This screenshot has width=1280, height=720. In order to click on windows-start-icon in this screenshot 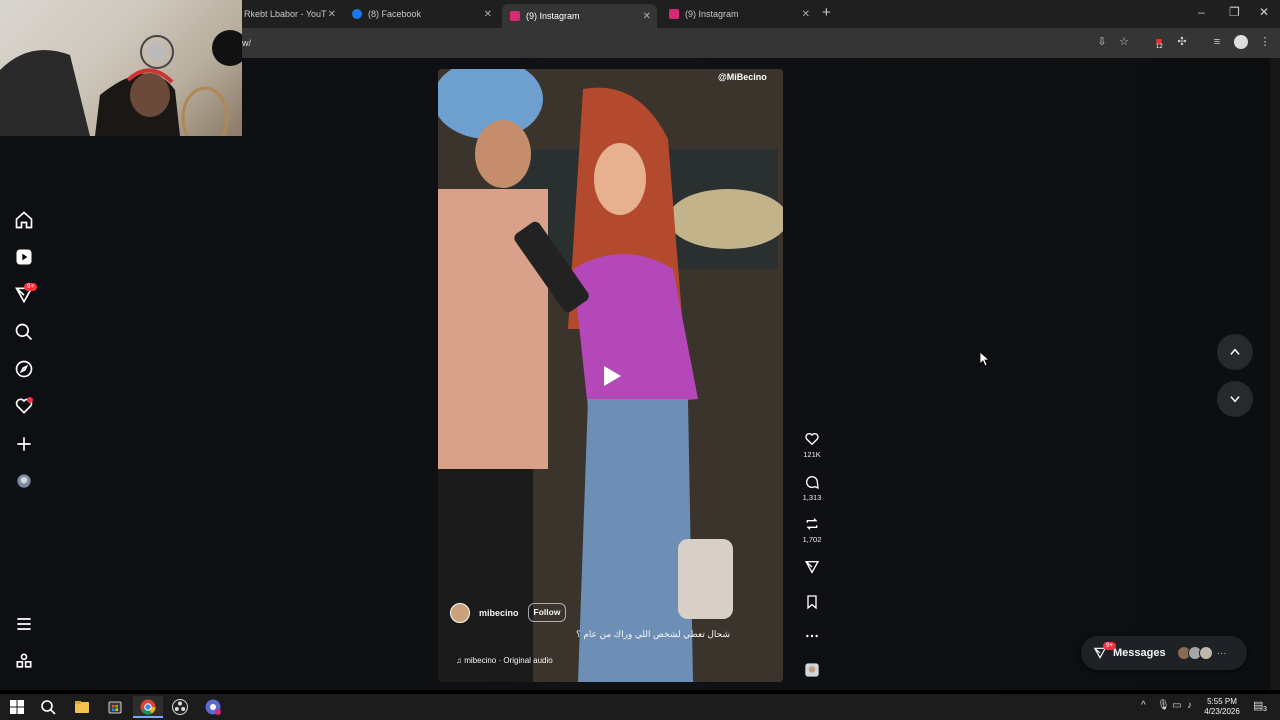, I will do `click(17, 707)`.